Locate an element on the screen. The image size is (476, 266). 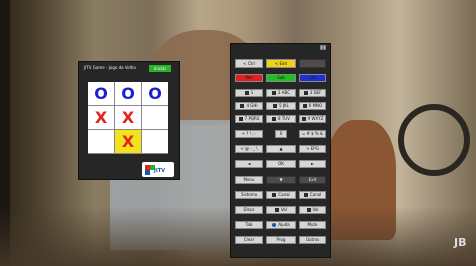
clear-button: Clear is located at coordinates (249, 240).